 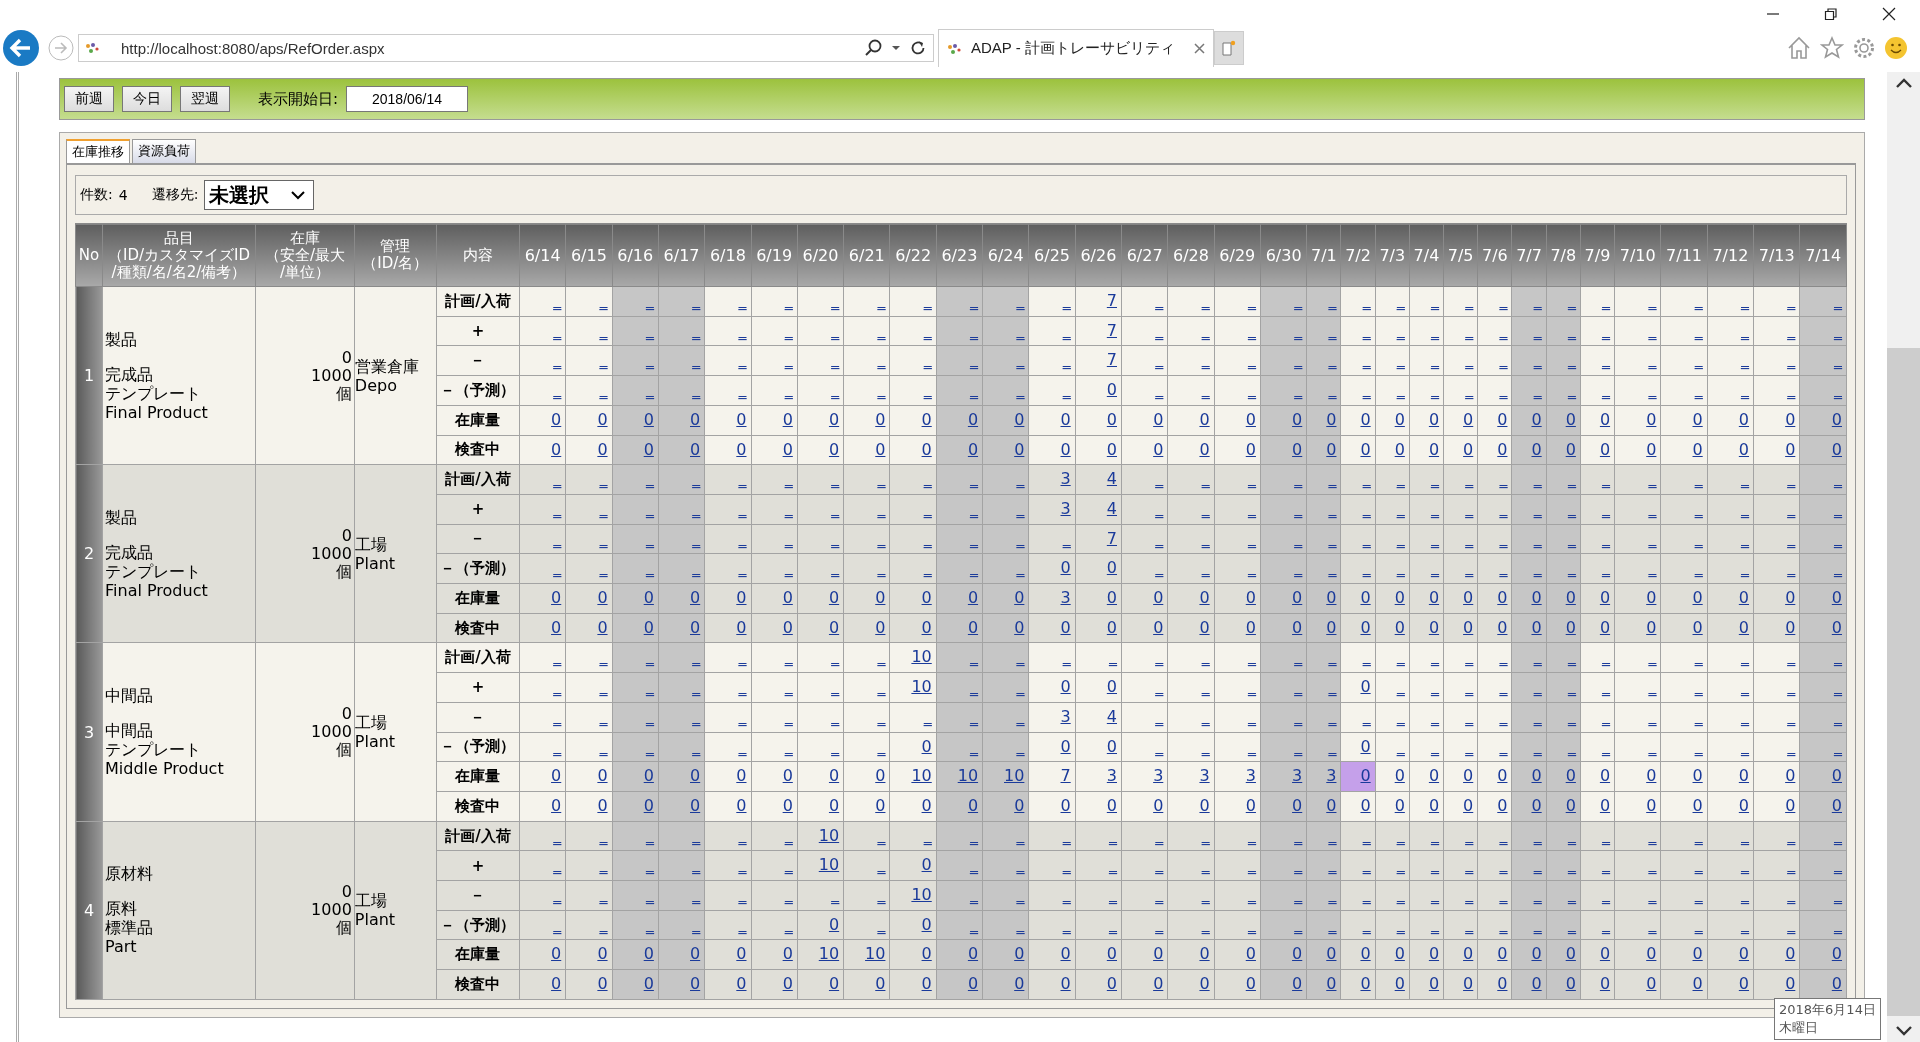 I want to click on week-button: 前週, so click(x=89, y=99).